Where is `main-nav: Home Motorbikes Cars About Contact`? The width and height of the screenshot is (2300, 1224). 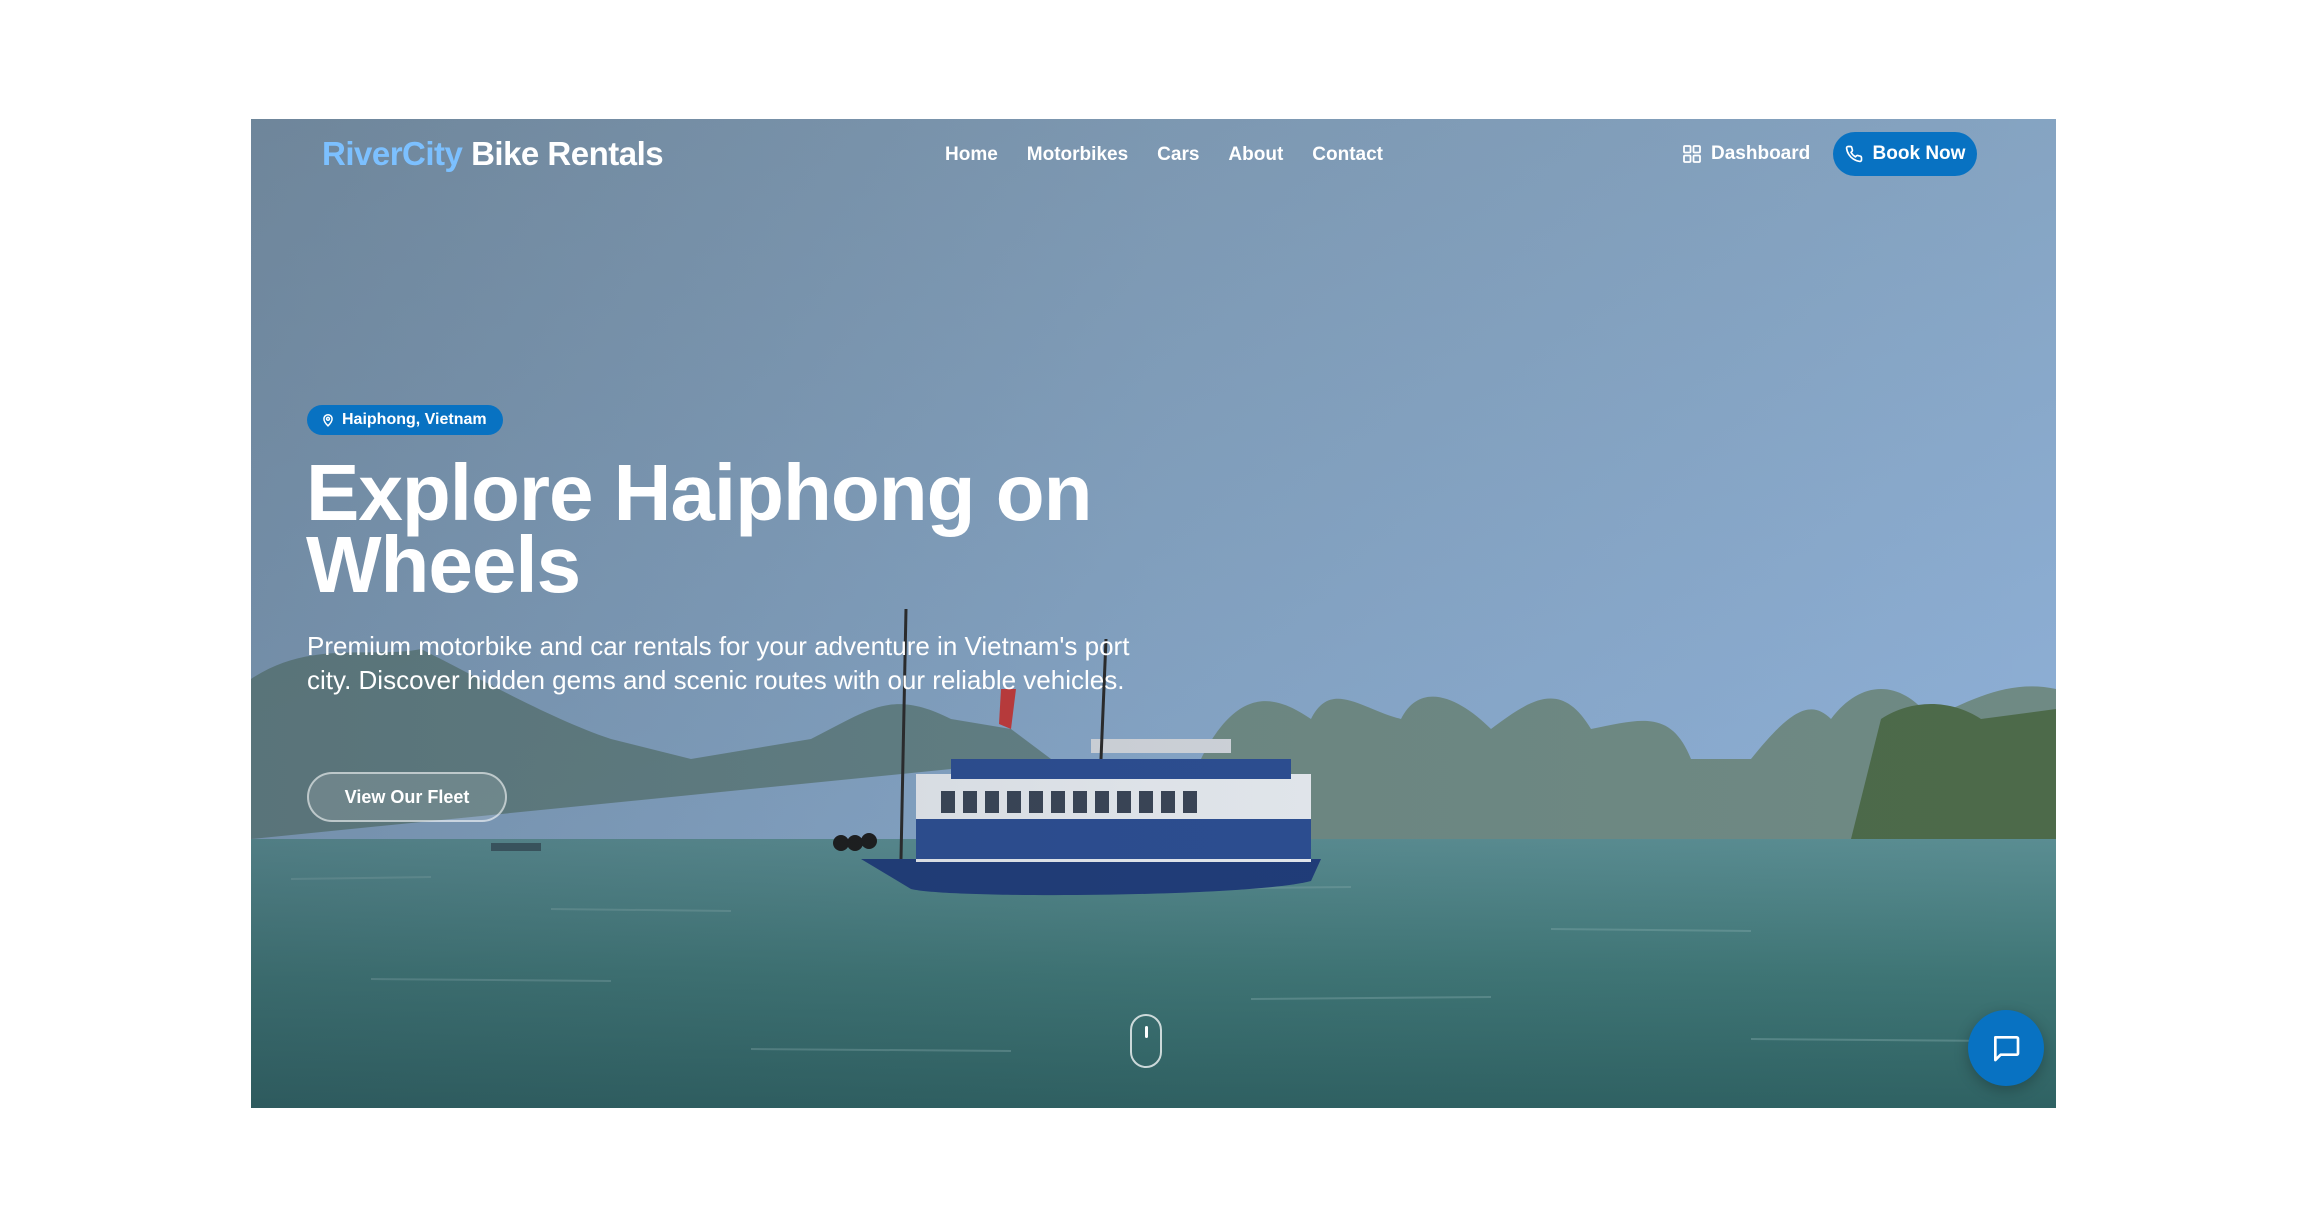
main-nav: Home Motorbikes Cars About Contact is located at coordinates (1164, 155).